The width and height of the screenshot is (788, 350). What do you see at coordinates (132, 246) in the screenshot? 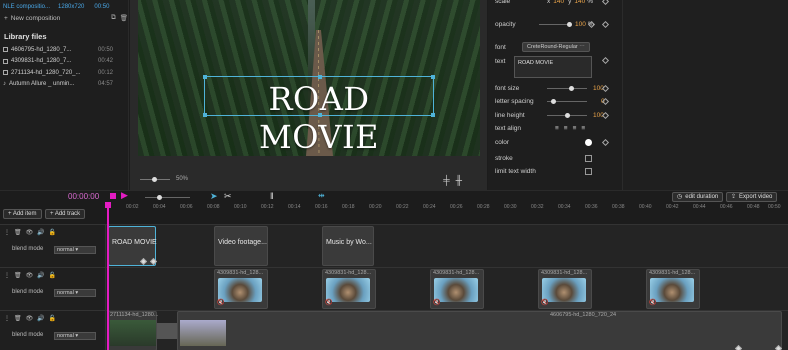
I see `clip-title: ROAD MOVIE` at bounding box center [132, 246].